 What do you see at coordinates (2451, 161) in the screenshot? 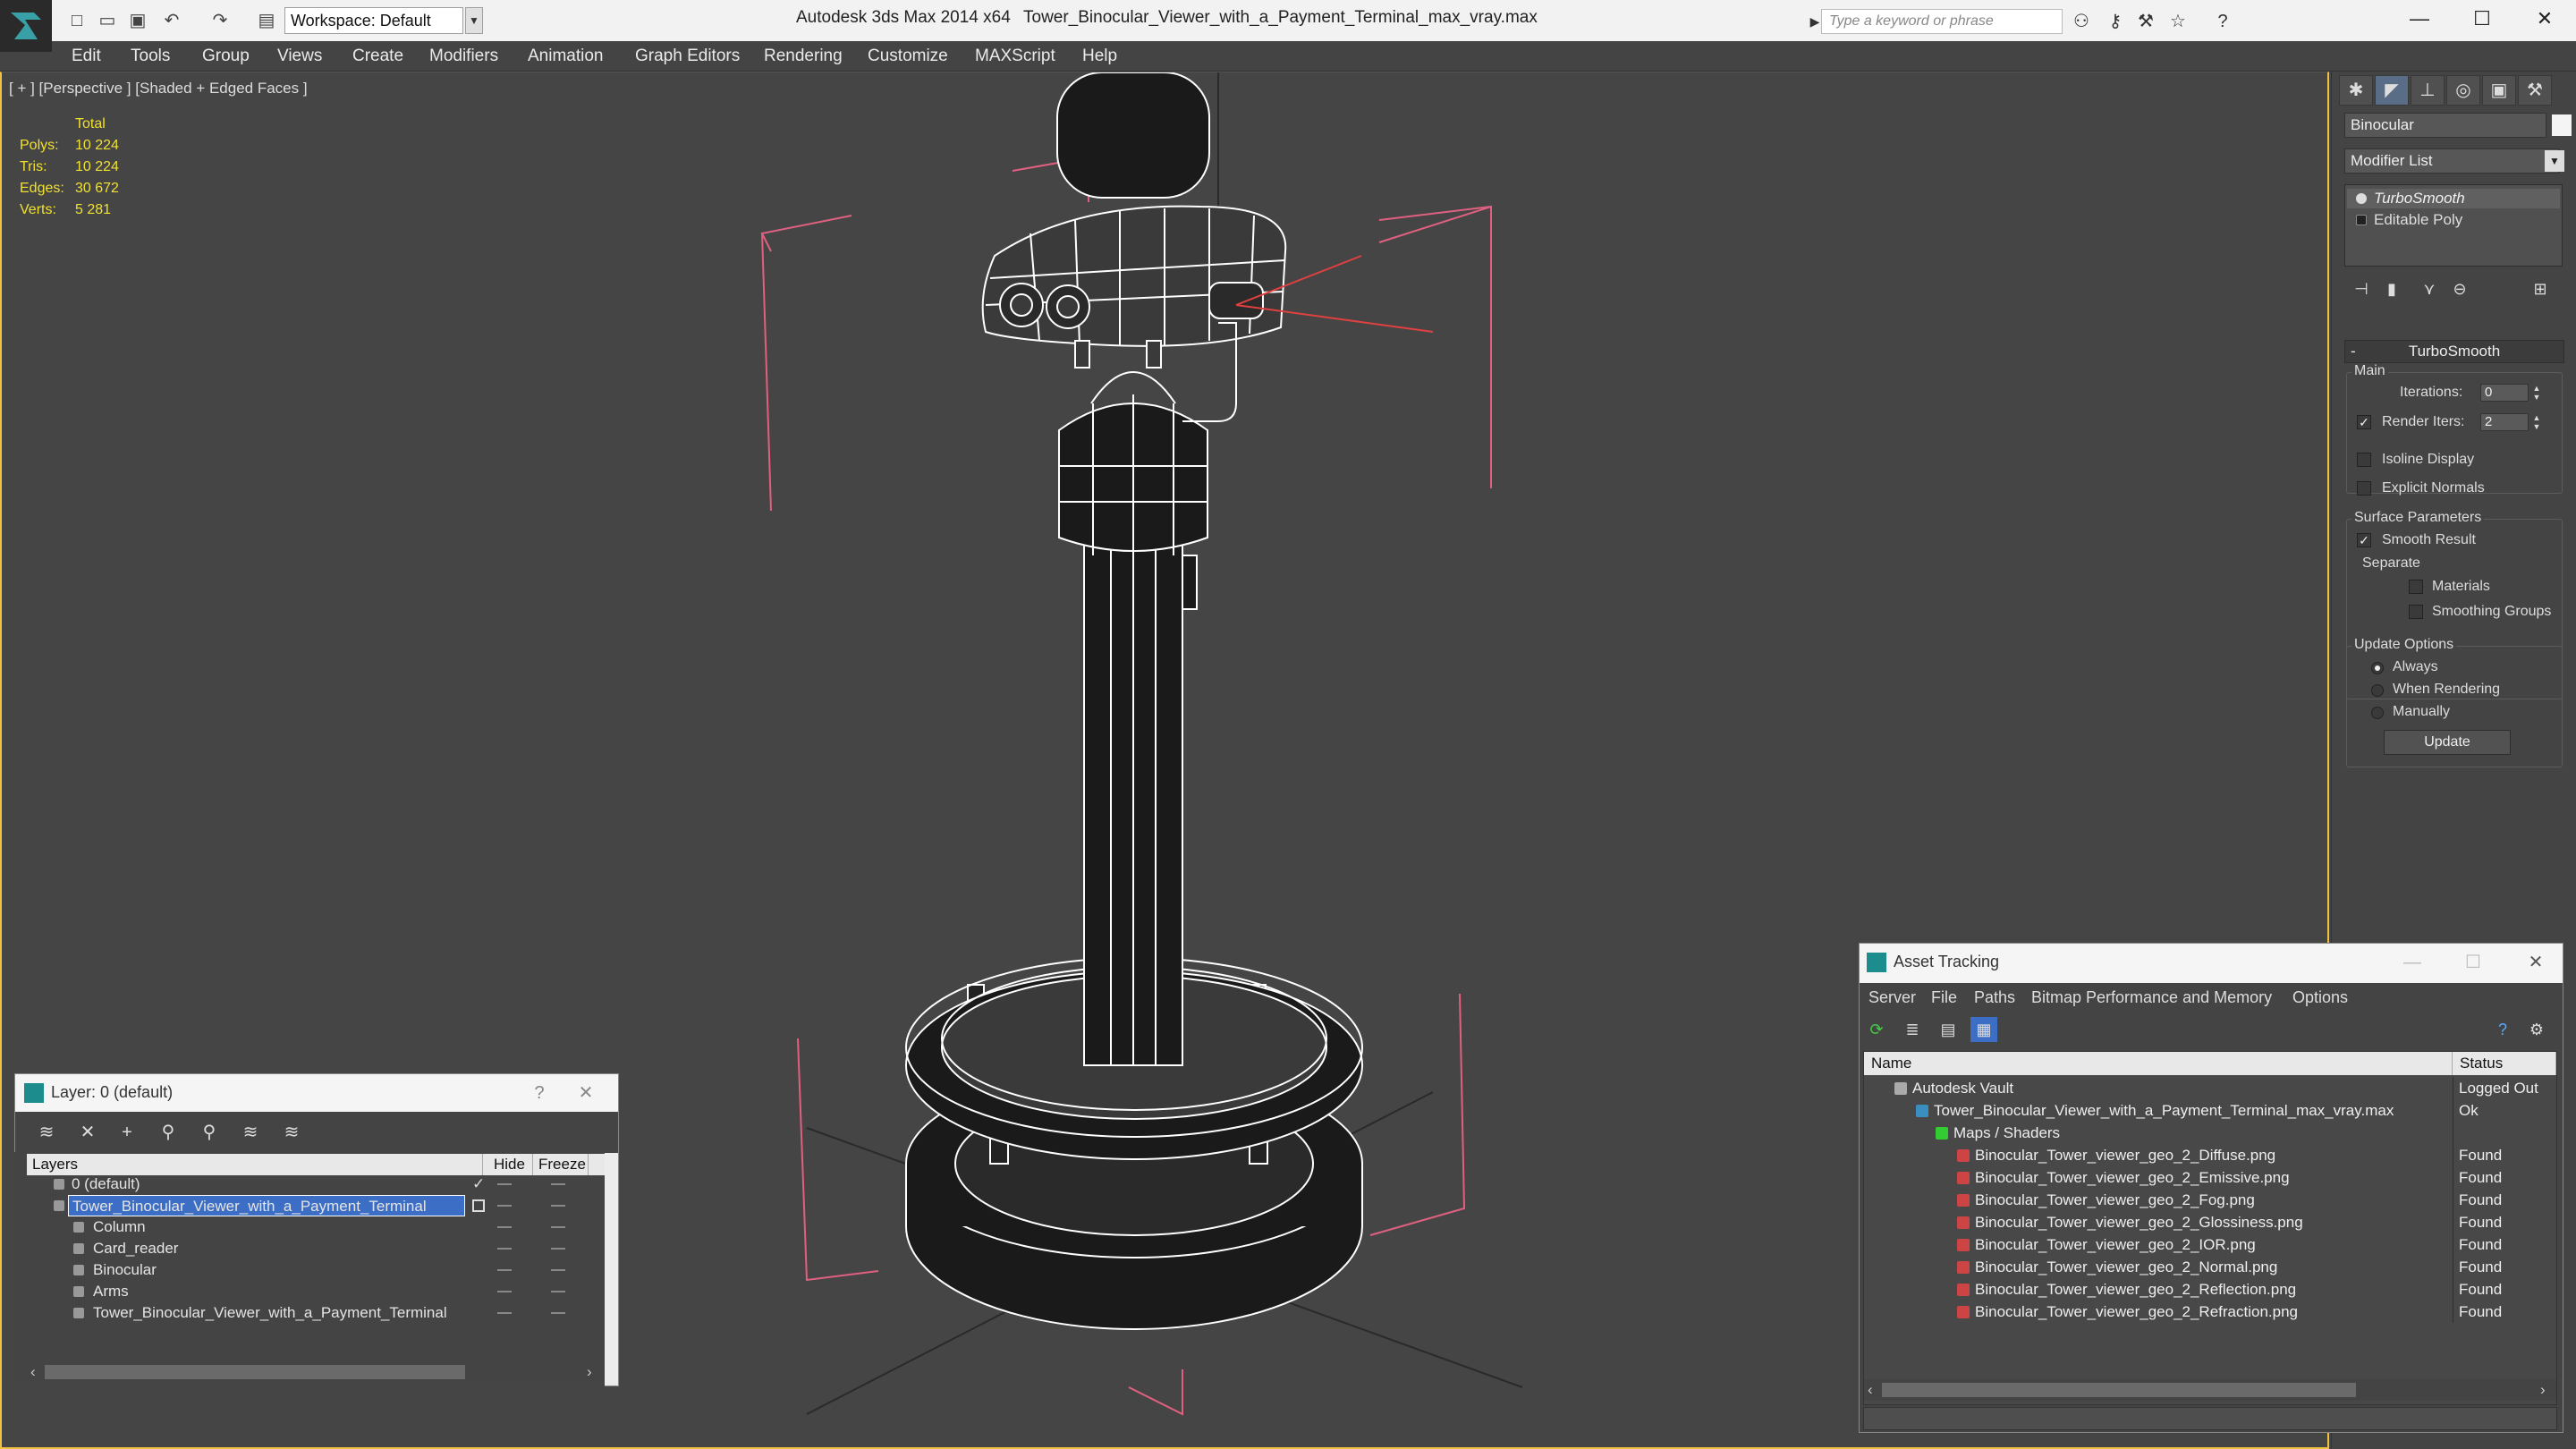
I see `modifier-list-dropdown: Modifier List` at bounding box center [2451, 161].